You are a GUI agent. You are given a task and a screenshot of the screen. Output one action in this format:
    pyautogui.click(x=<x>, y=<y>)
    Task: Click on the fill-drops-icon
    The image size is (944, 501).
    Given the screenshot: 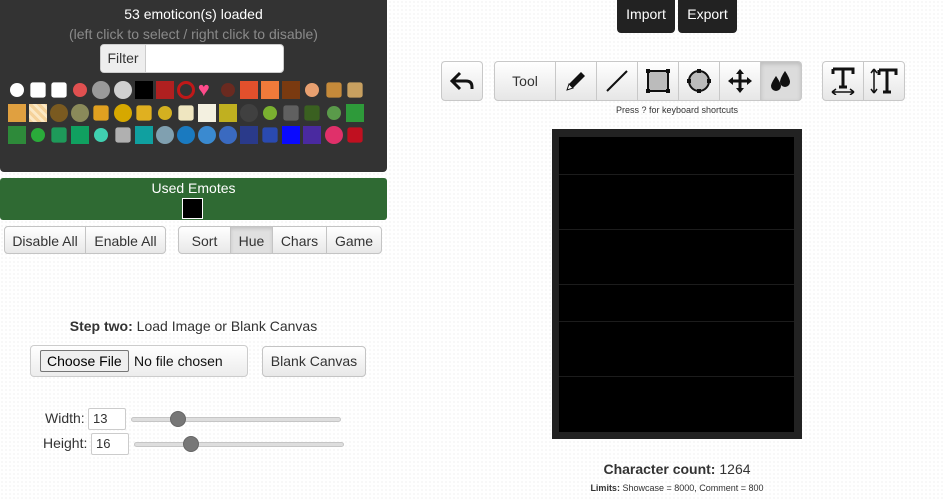 What is the action you would take?
    pyautogui.click(x=780, y=81)
    